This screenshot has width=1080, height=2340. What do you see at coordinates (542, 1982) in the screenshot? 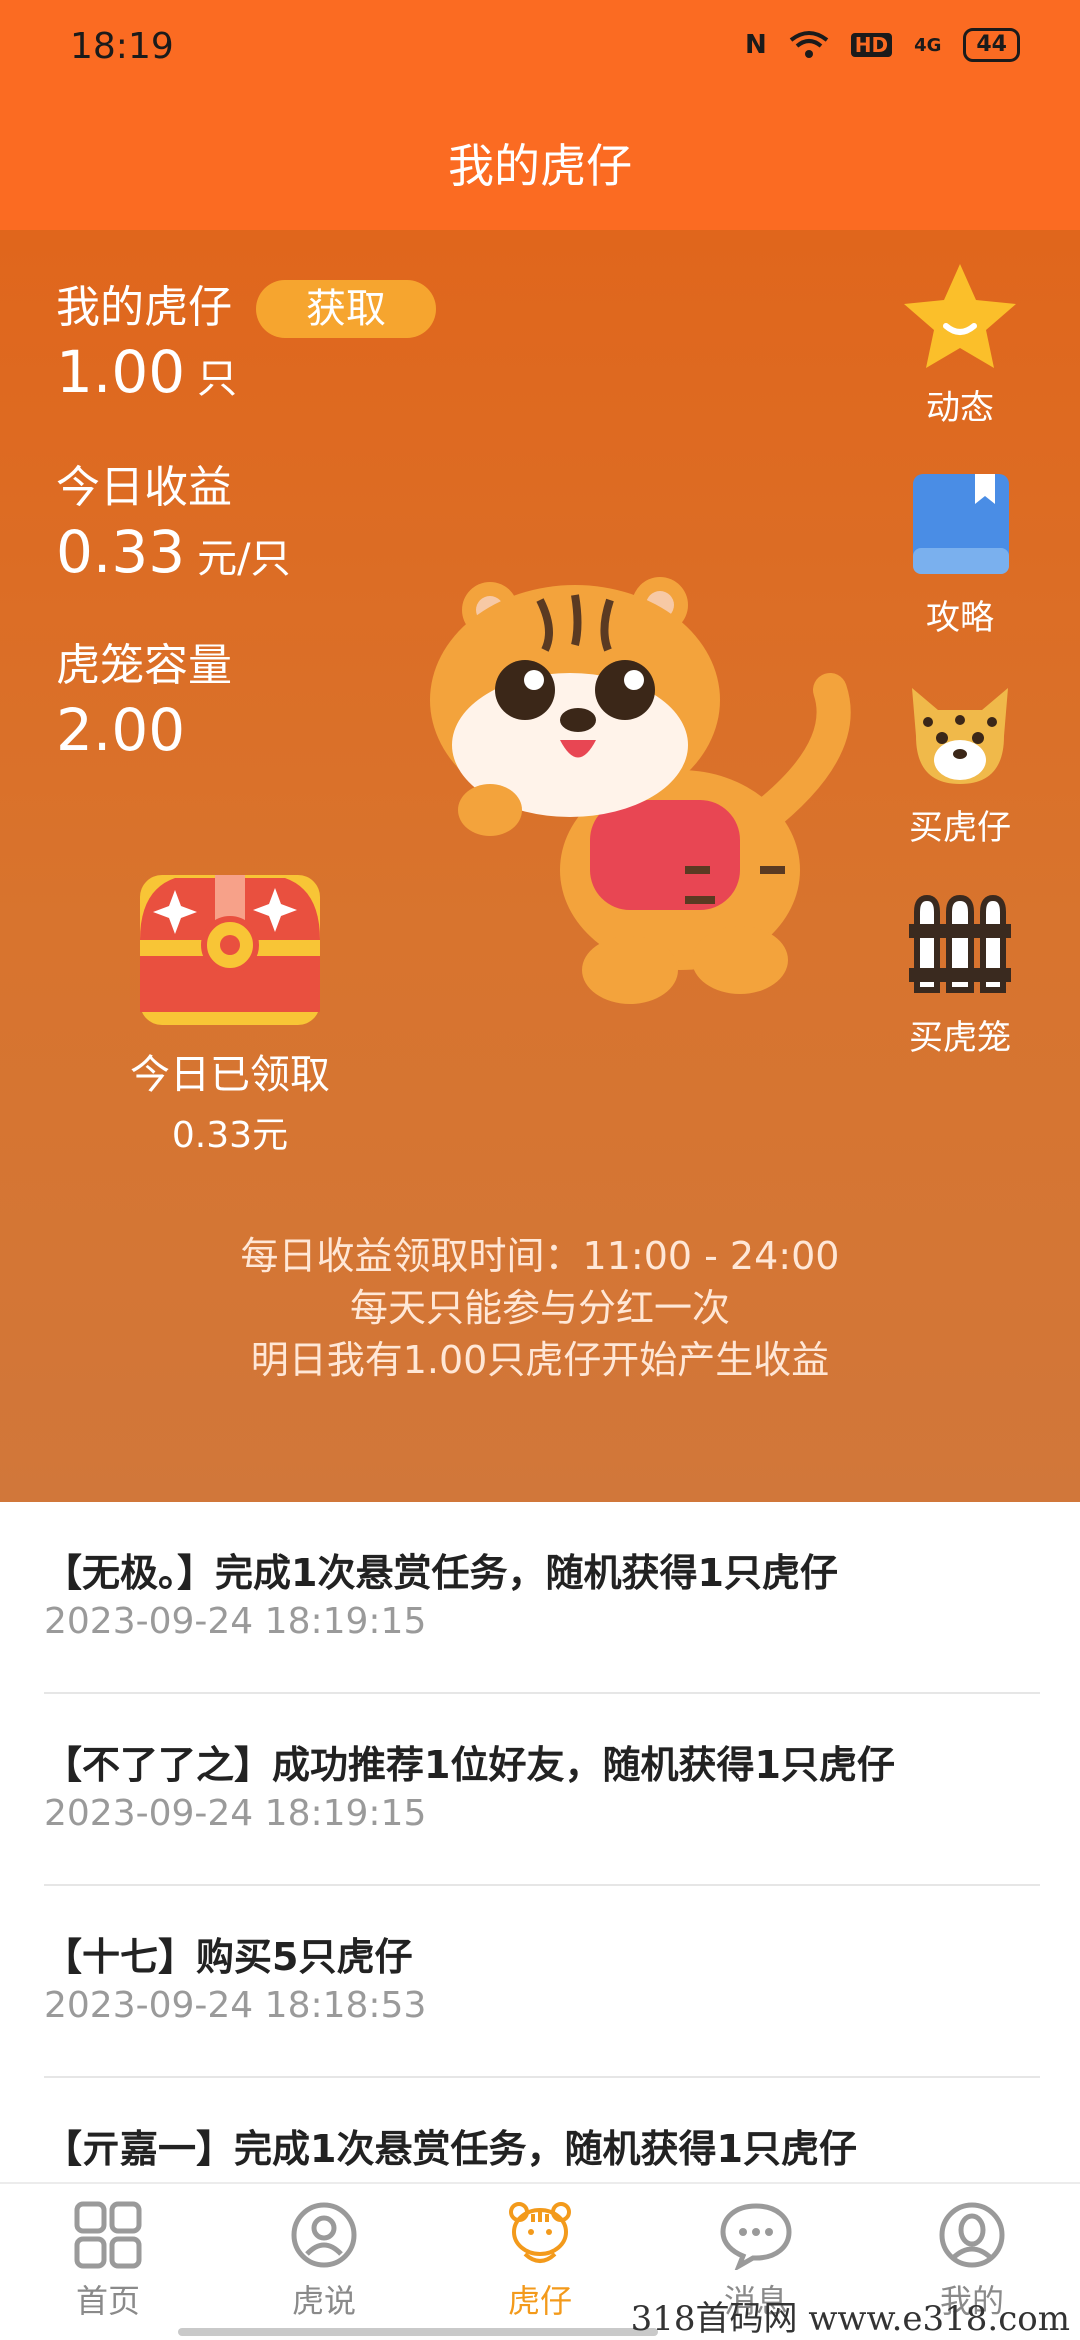
I see `list-item: 【十七】购买5只虎仔 2023-09-24 18:18:53` at bounding box center [542, 1982].